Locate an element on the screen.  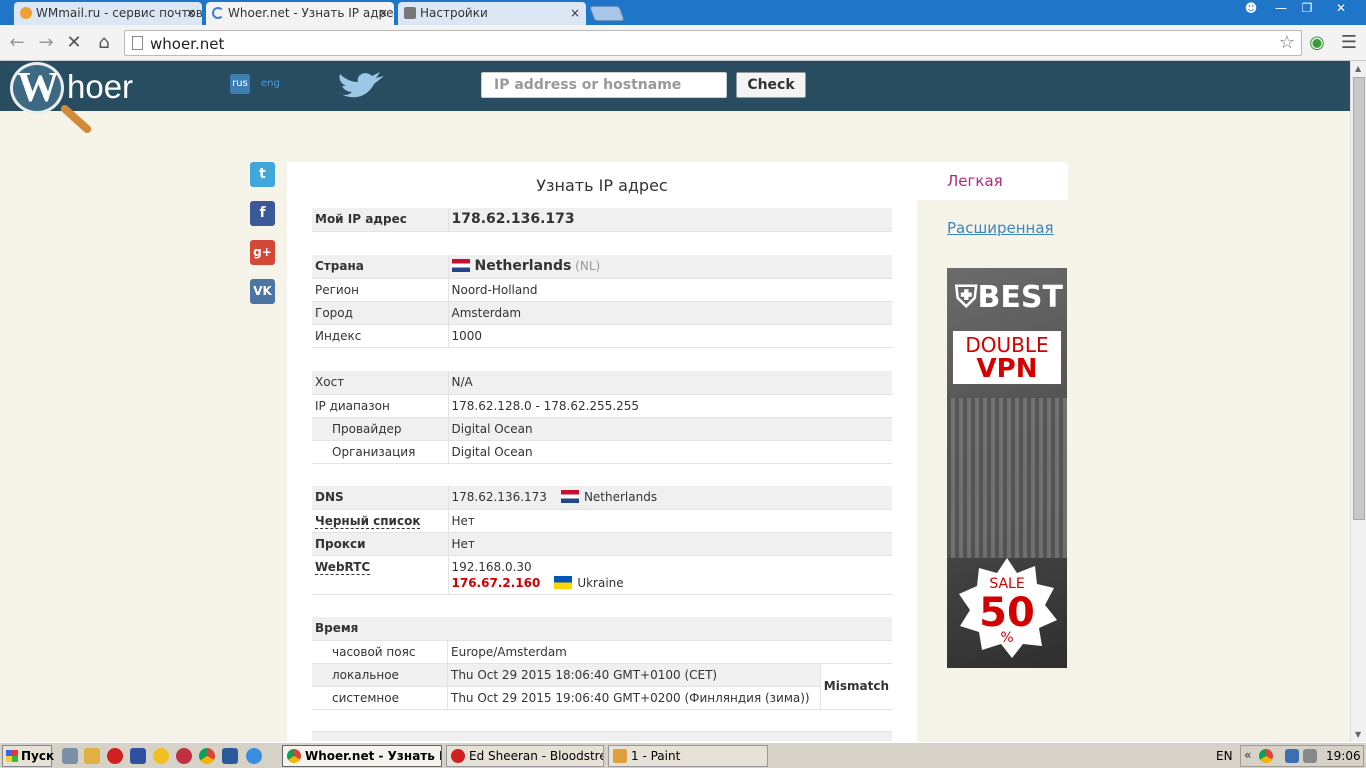
network-tray-icon is located at coordinates (1292, 756).